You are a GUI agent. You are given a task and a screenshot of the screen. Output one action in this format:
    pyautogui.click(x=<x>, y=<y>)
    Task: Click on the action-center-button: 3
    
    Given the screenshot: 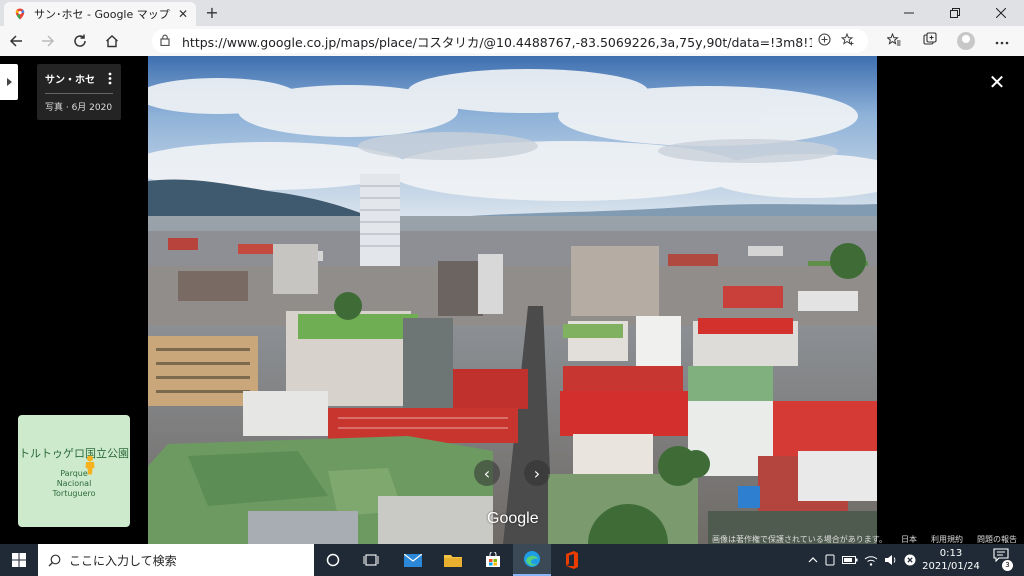 What is the action you would take?
    pyautogui.click(x=1001, y=560)
    